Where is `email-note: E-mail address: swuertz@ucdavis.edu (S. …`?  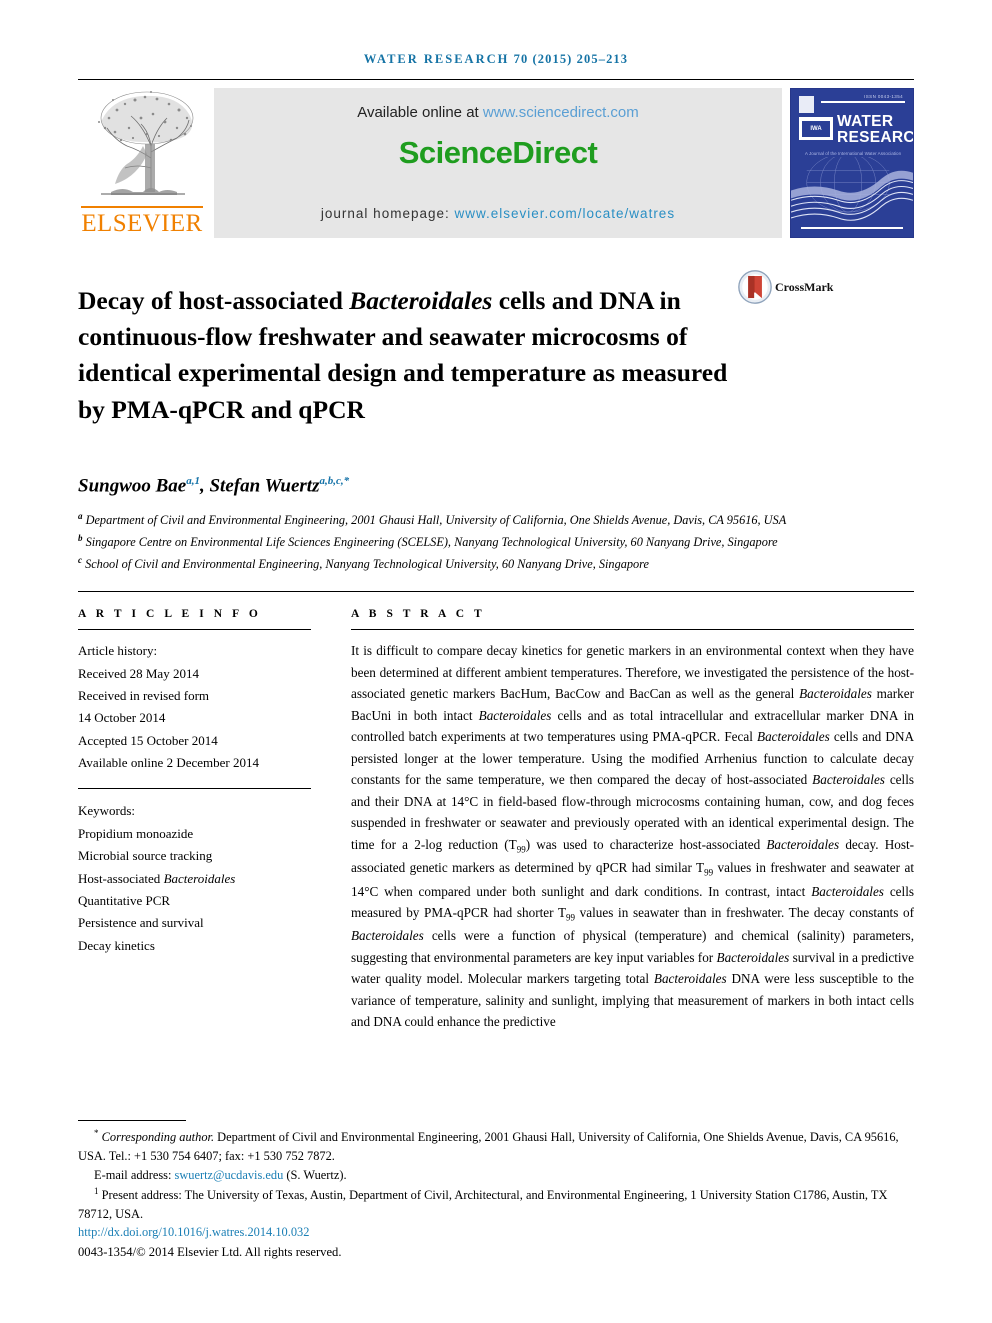
email-note: E-mail address: swuertz@ucdavis.edu (S. … is located at coordinates (496, 1175).